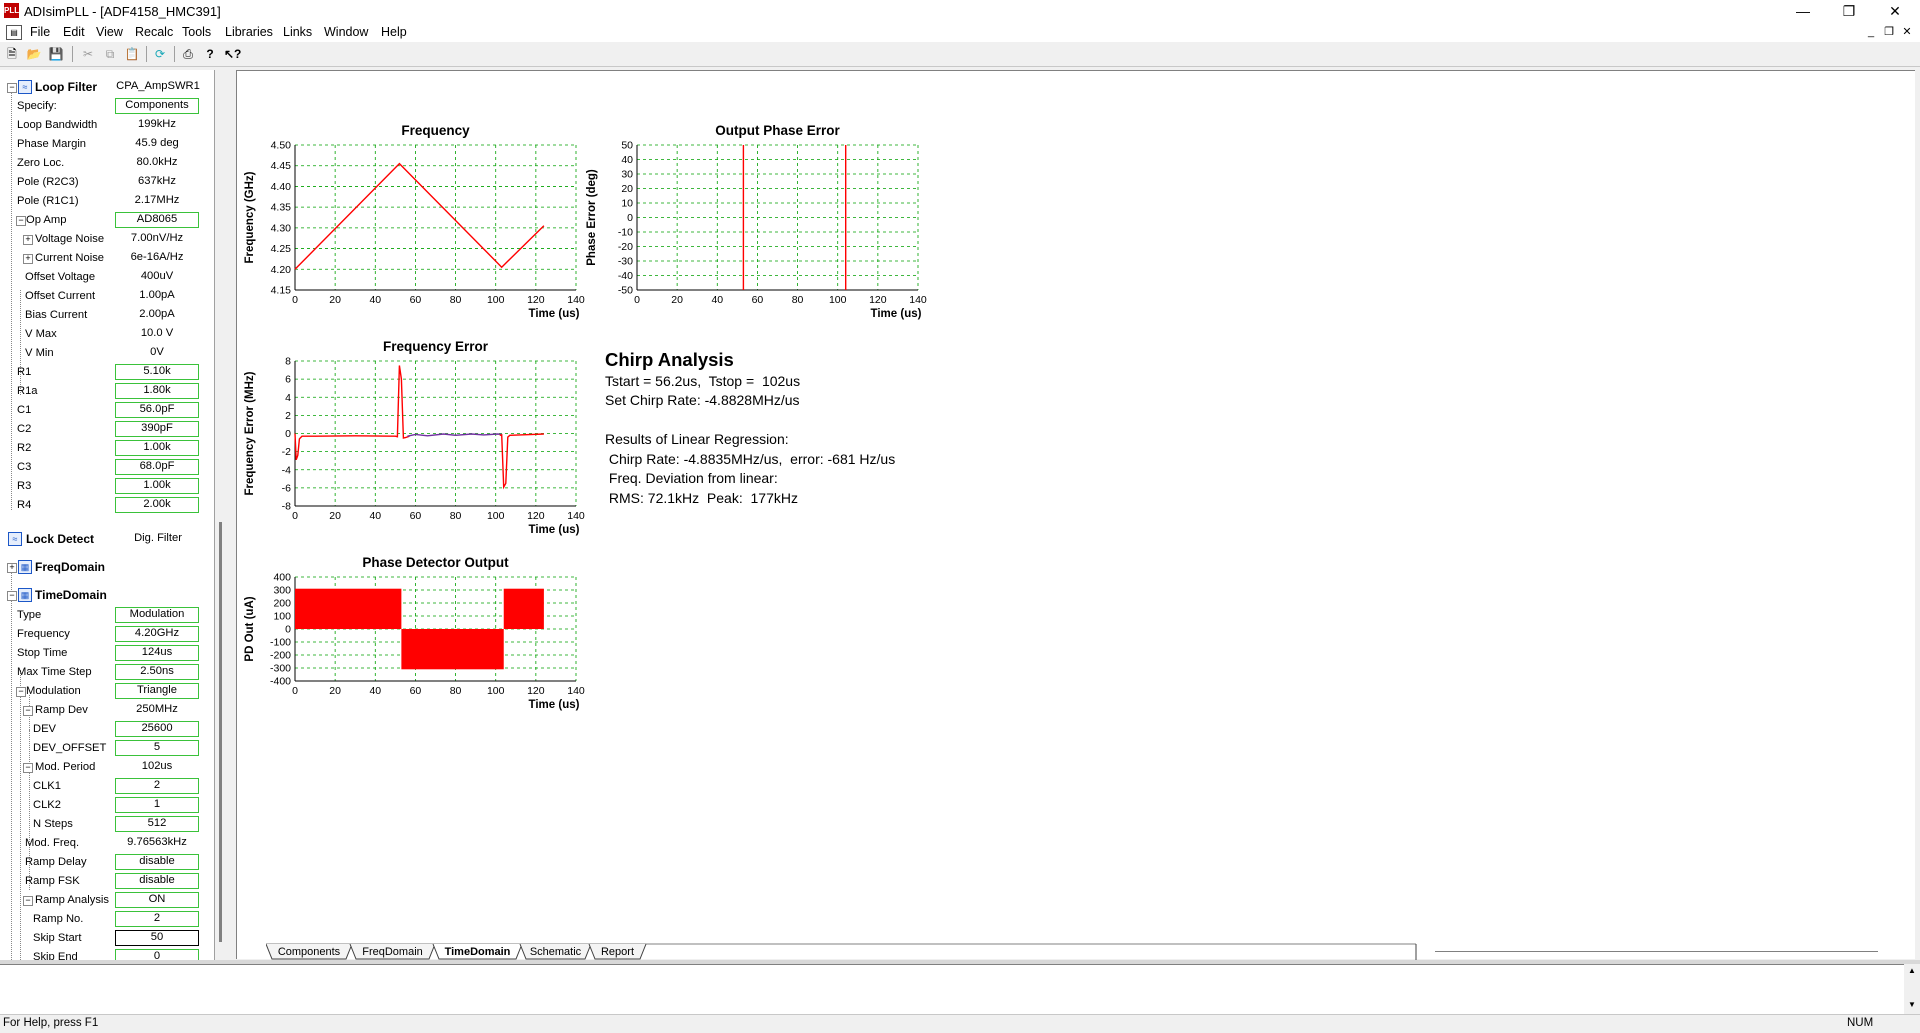  What do you see at coordinates (105, 334) in the screenshot?
I see `property-row-v-max: V Max 10.0 V` at bounding box center [105, 334].